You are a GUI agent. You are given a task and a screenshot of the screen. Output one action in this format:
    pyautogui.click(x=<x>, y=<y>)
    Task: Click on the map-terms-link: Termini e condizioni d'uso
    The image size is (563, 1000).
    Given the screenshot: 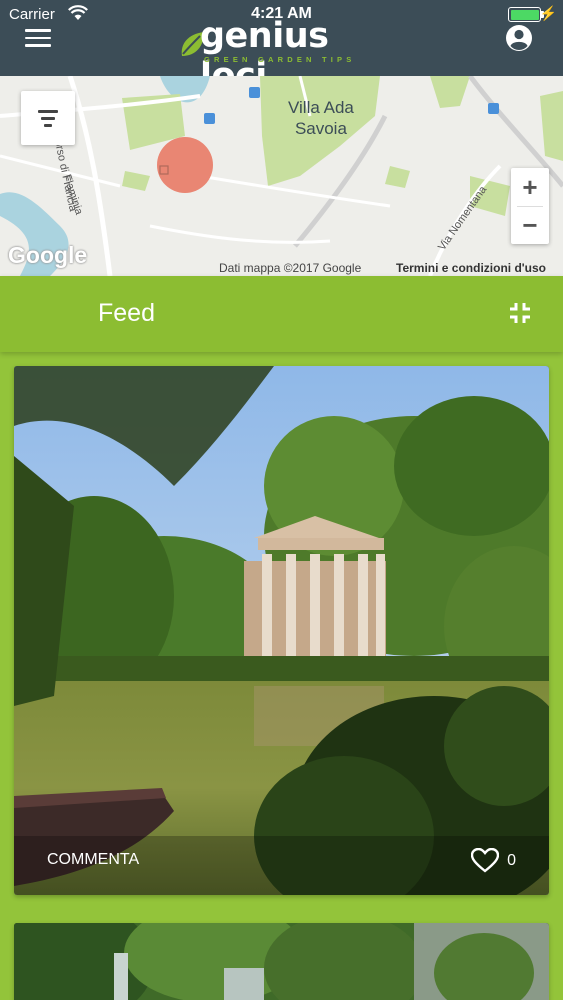 What is the action you would take?
    pyautogui.click(x=471, y=268)
    